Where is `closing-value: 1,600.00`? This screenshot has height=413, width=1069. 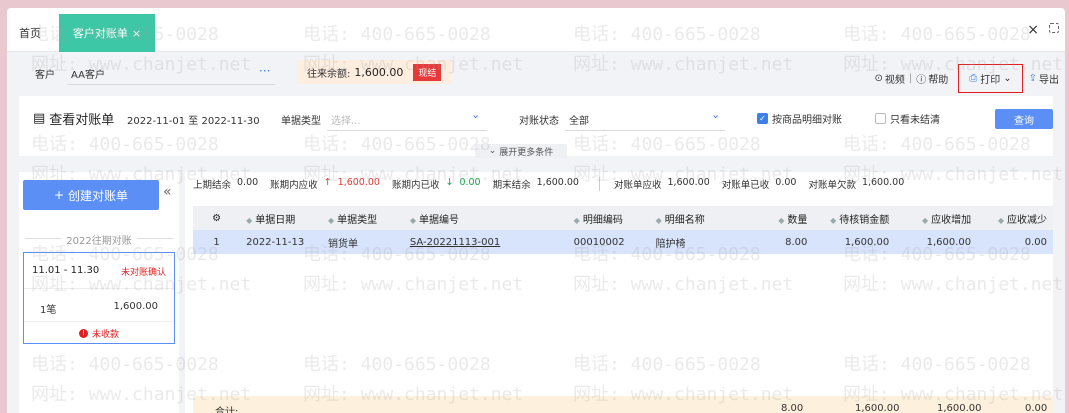 closing-value: 1,600.00 is located at coordinates (557, 182).